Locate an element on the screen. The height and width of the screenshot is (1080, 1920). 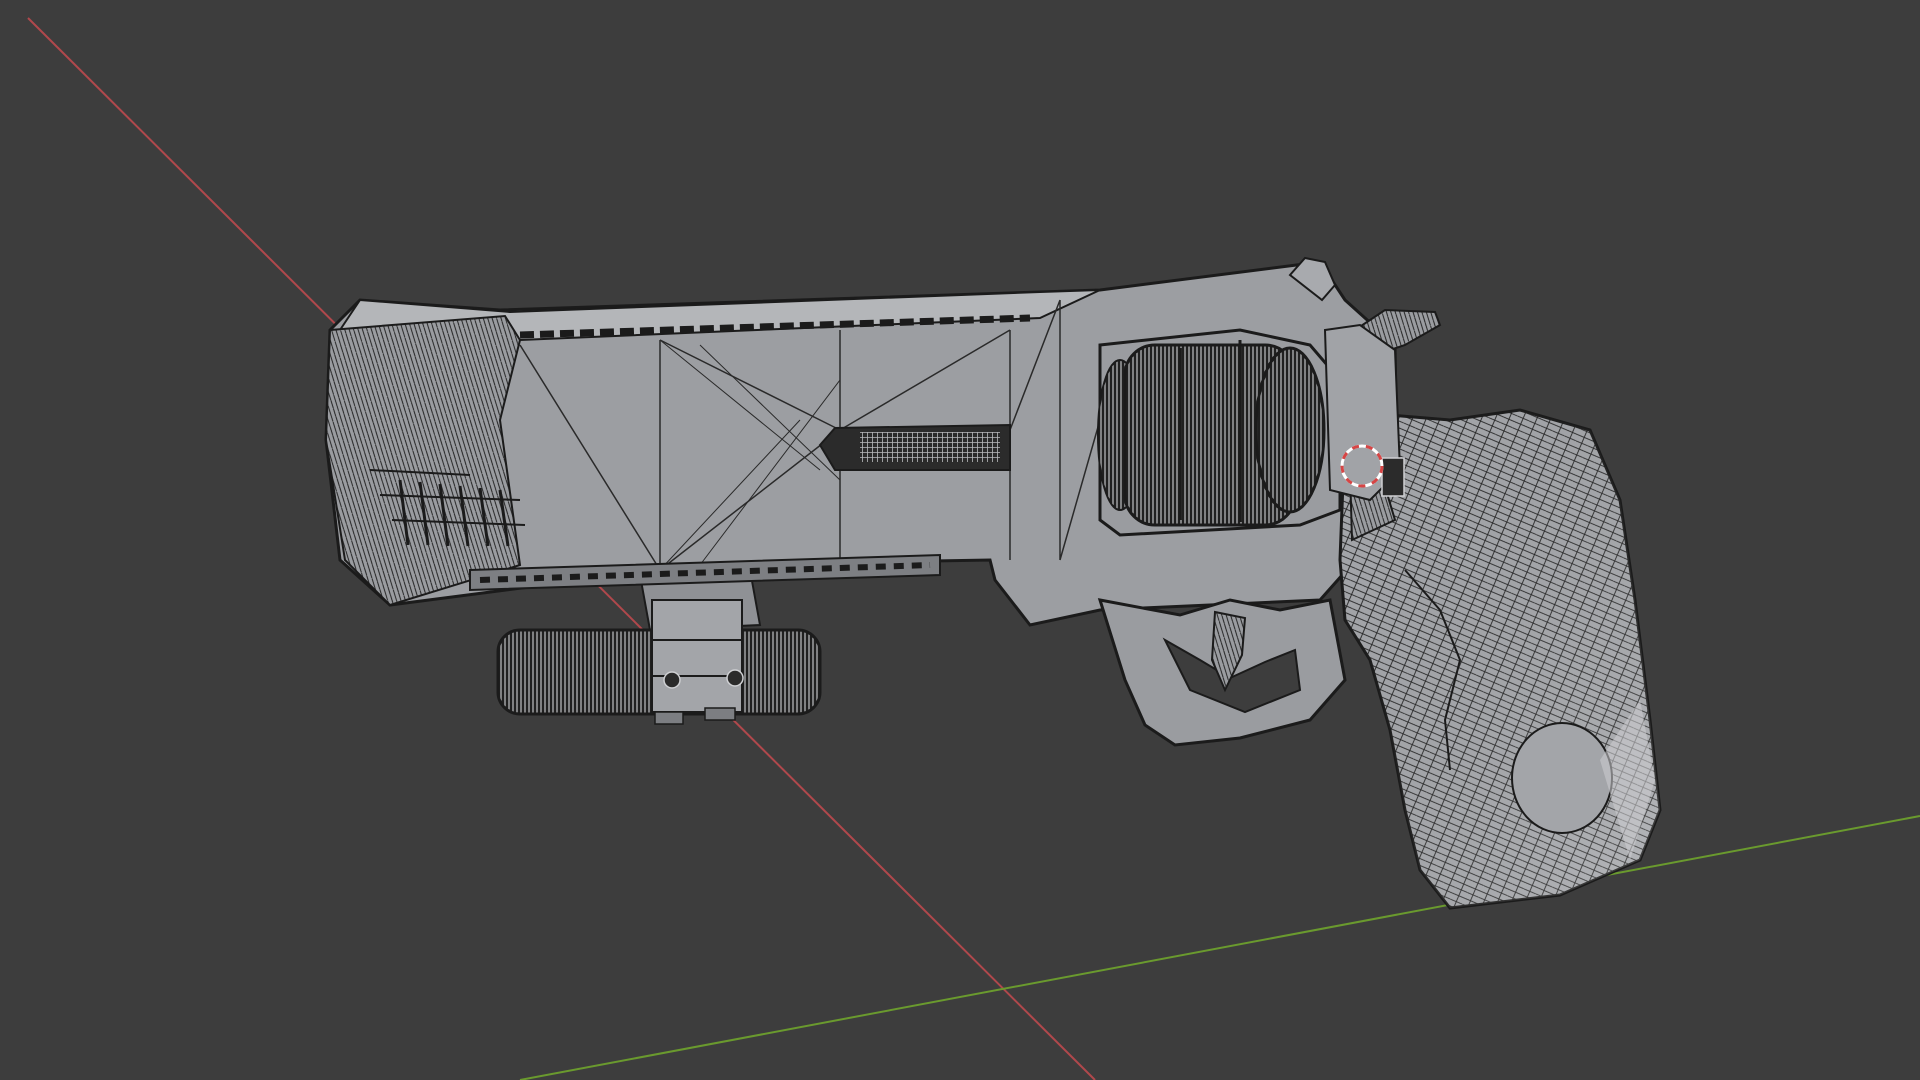
flashlight-attachment is located at coordinates (659, 646).